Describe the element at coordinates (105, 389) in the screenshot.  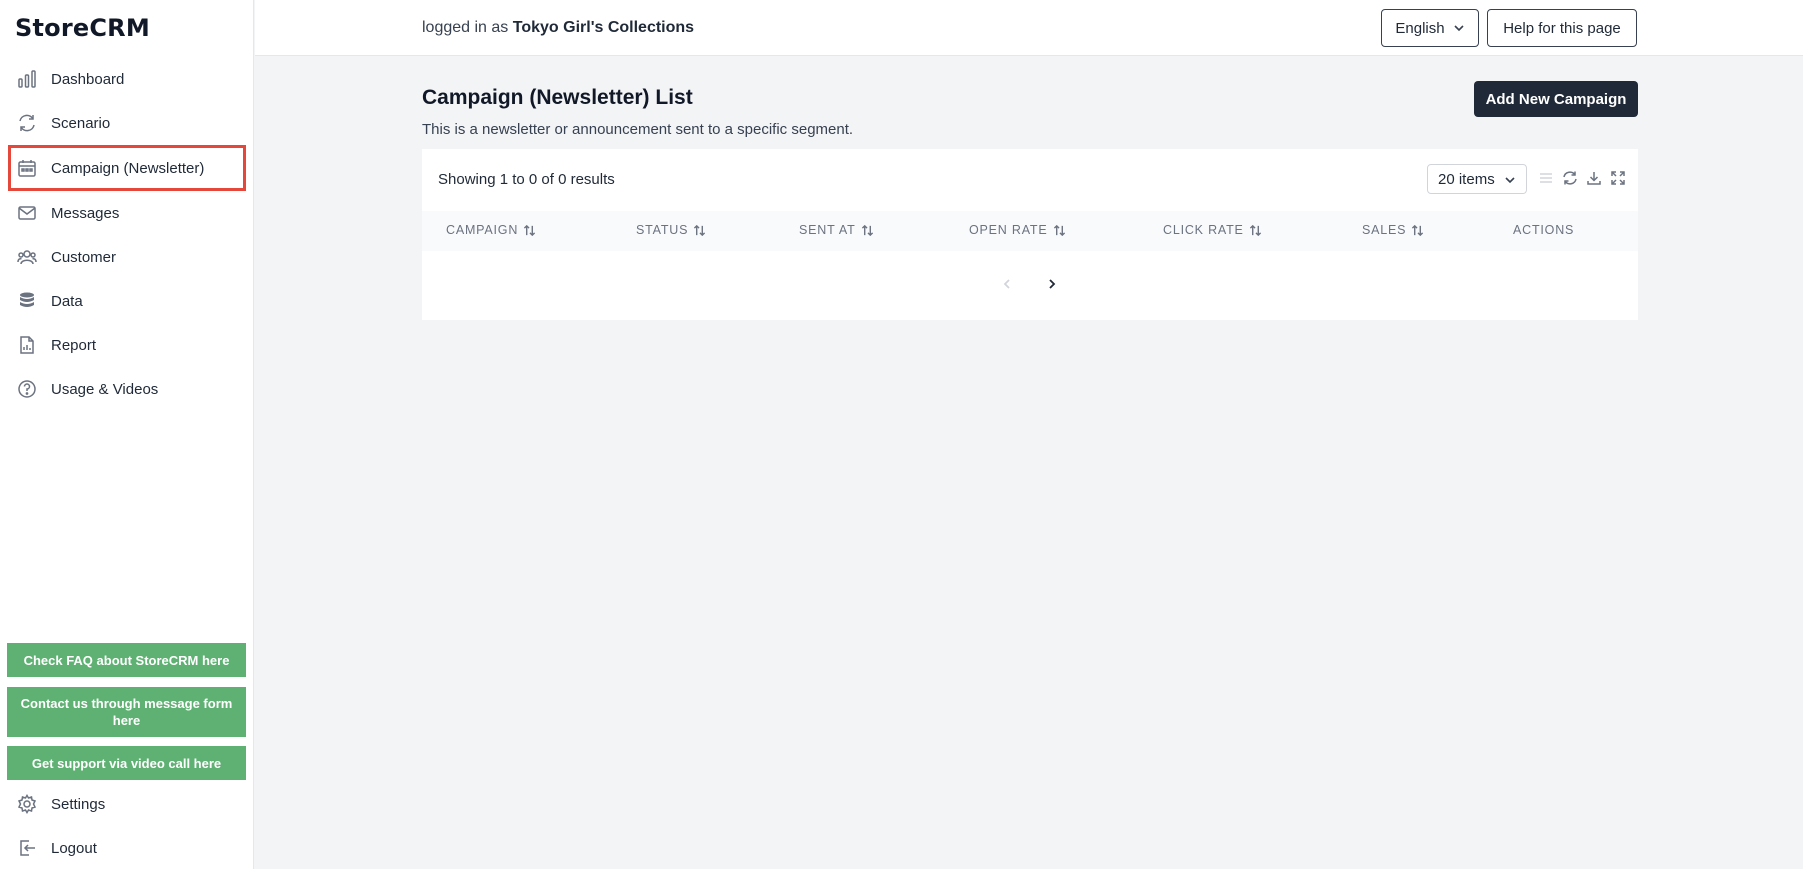
I see `sidebar-item-label: Usage & Videos` at that location.